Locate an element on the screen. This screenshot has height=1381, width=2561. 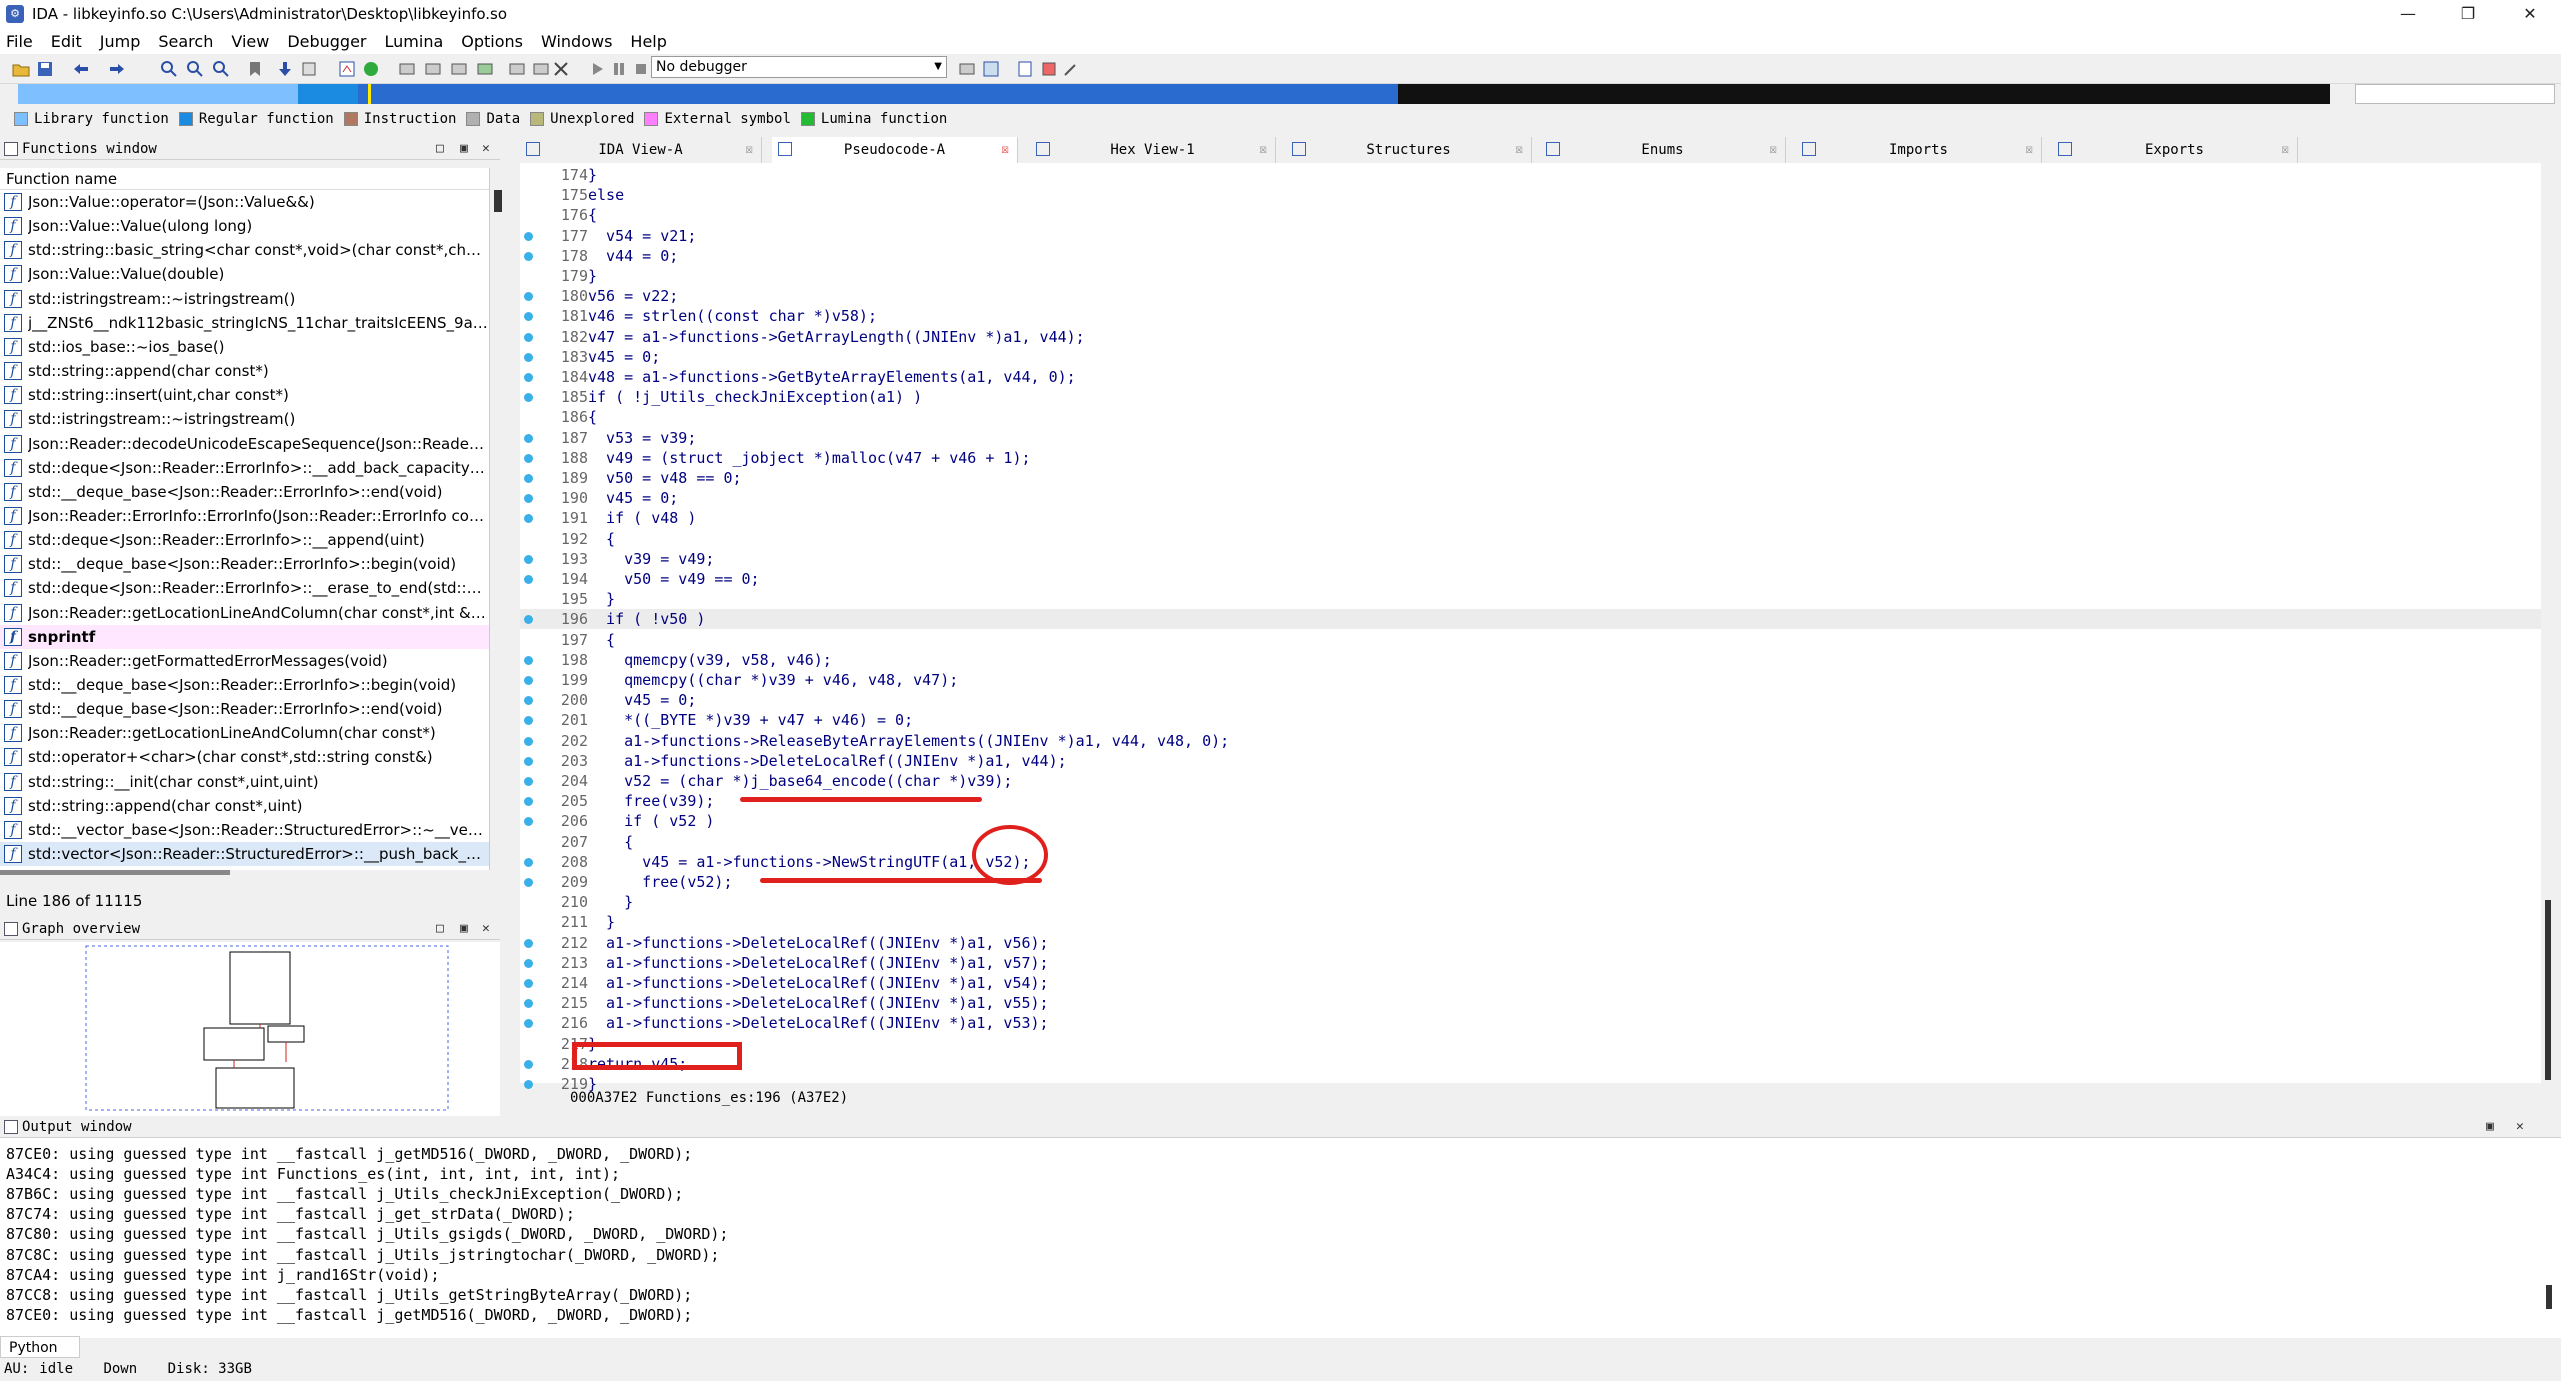
back-arrow-icon is located at coordinates (81, 69).